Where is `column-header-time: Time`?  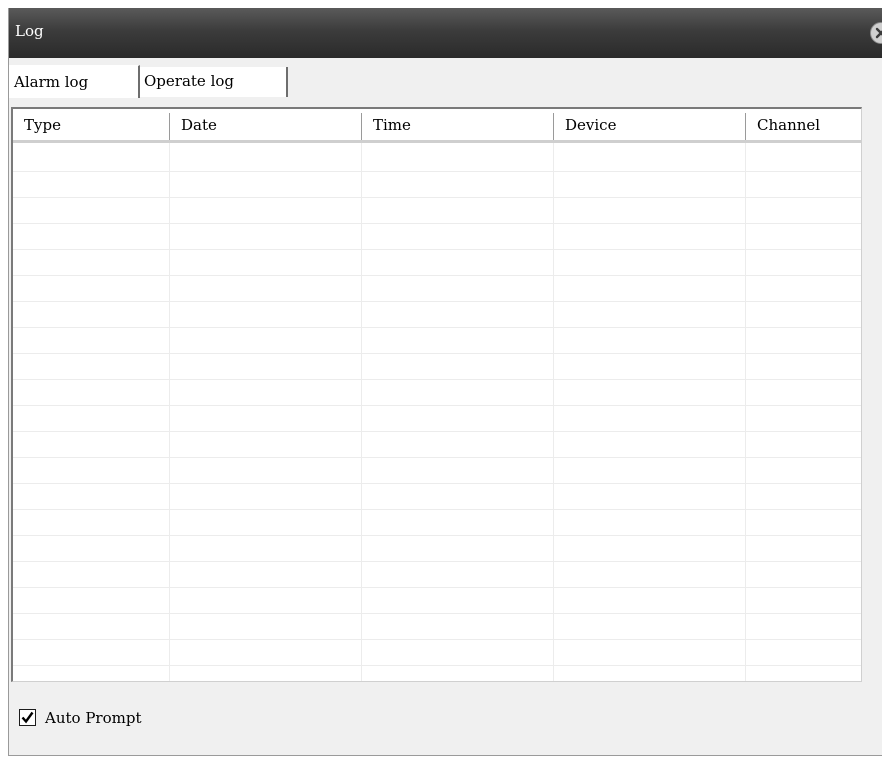
column-header-time: Time is located at coordinates (457, 124).